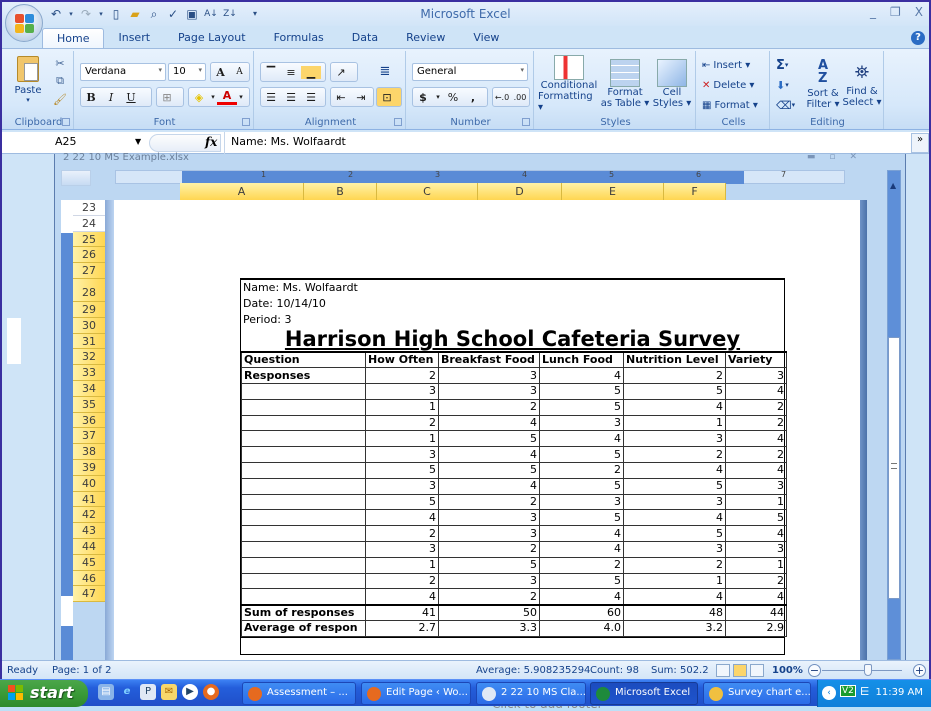 Image resolution: width=931 pixels, height=711 pixels. What do you see at coordinates (520, 191) in the screenshot?
I see `column-header-d: D` at bounding box center [520, 191].